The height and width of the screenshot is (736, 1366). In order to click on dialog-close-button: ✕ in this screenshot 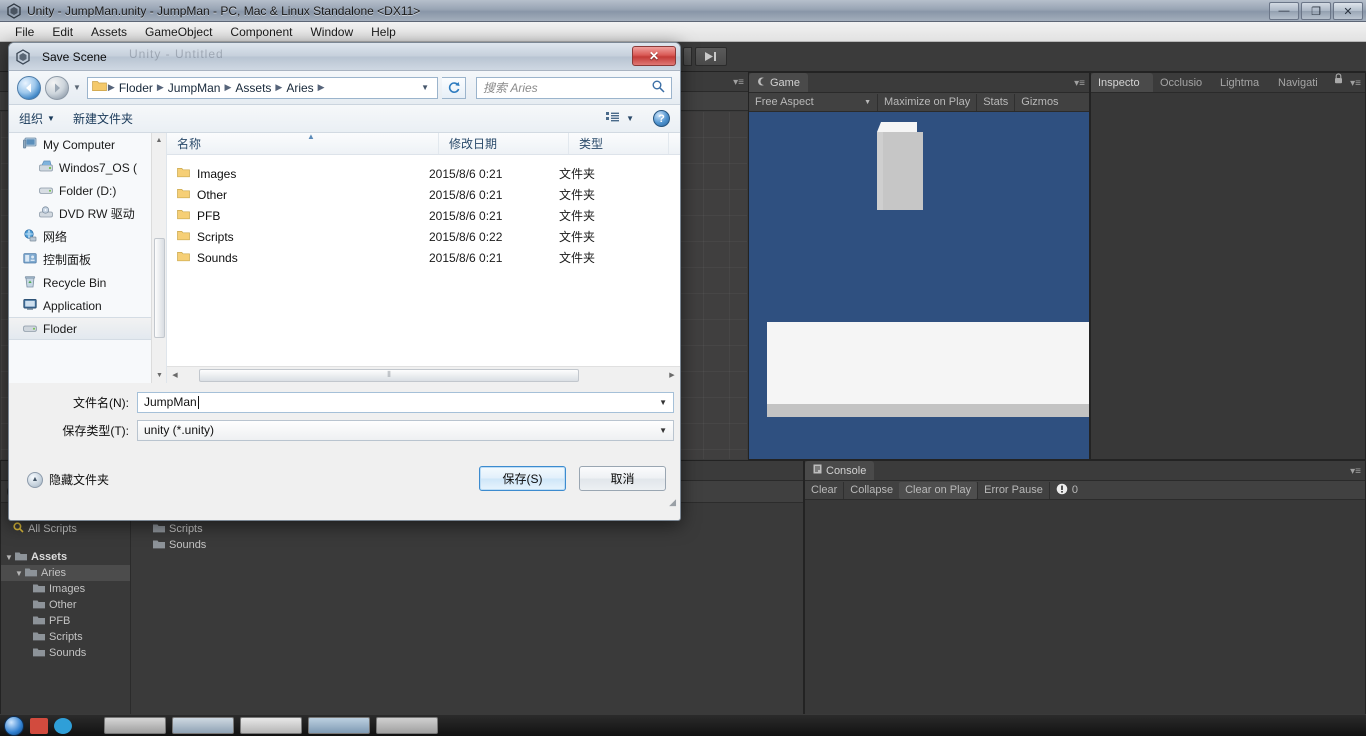, I will do `click(654, 56)`.